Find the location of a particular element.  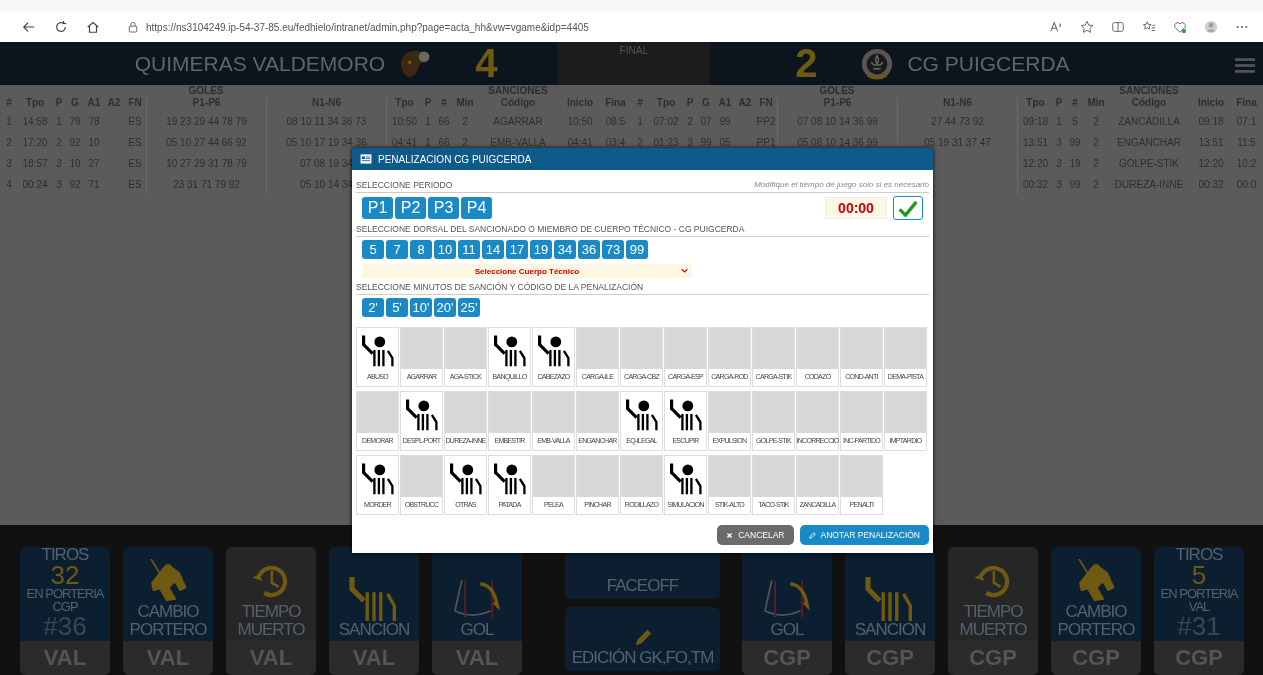

favorites-icon is located at coordinates (1149, 27).